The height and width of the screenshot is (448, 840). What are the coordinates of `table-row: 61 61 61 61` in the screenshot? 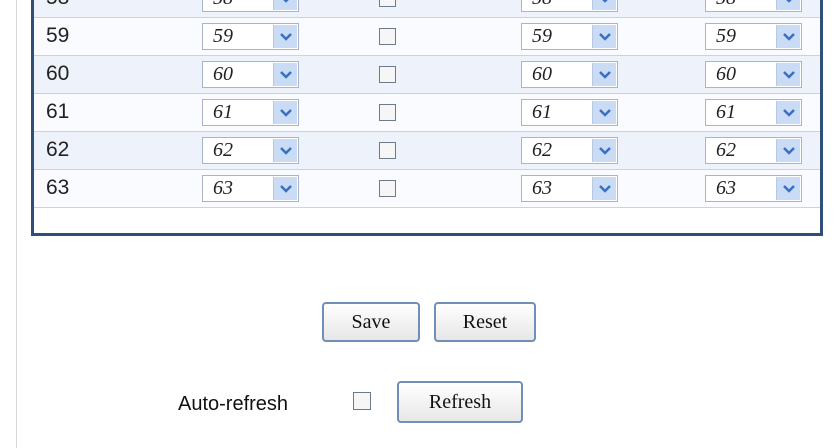 It's located at (427, 113).